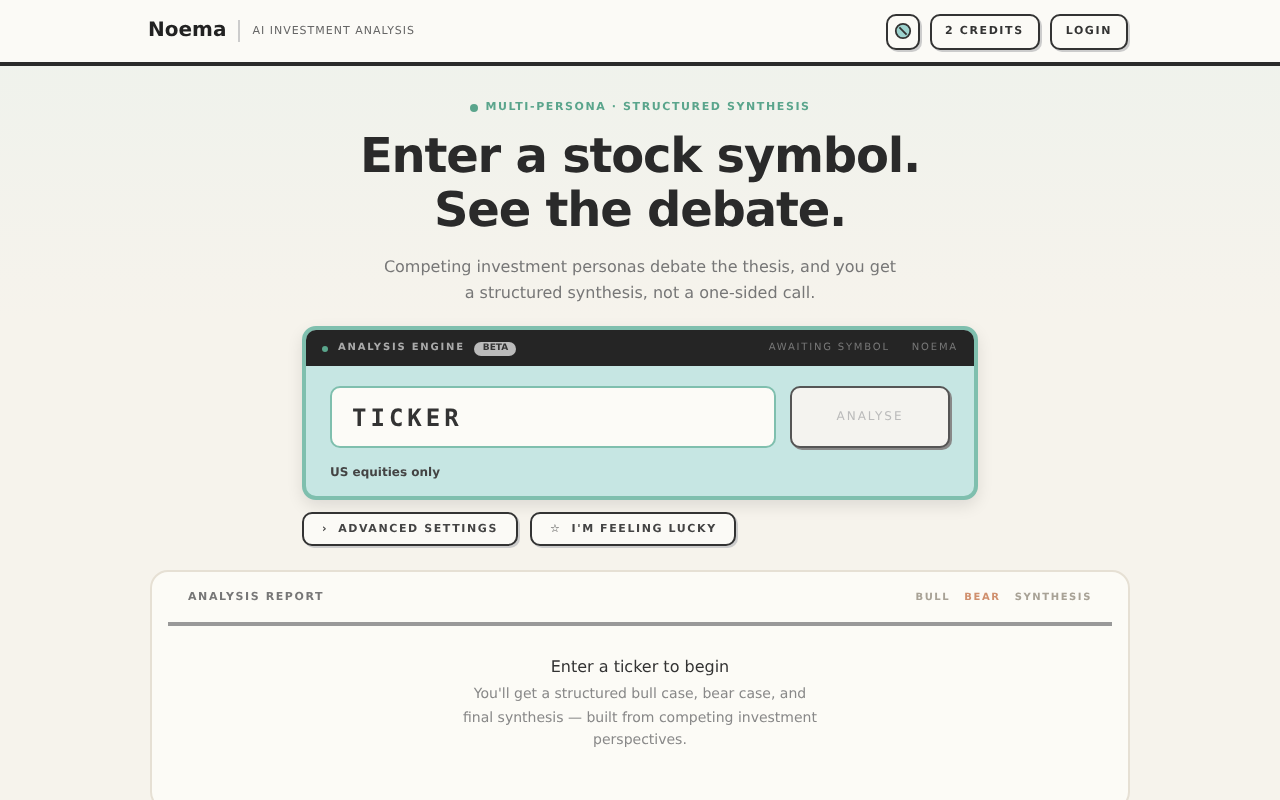 The image size is (1280, 800). I want to click on lens-icon, so click(902, 31).